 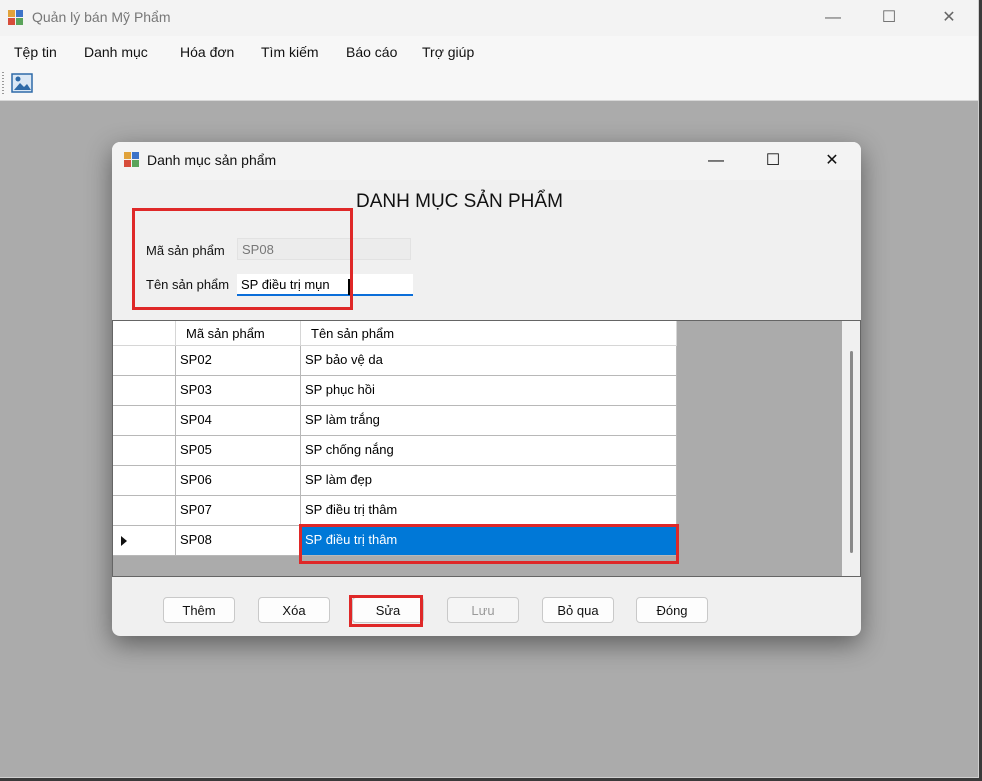 What do you see at coordinates (371, 52) in the screenshot?
I see `menu-bao-cao: Báo cáo` at bounding box center [371, 52].